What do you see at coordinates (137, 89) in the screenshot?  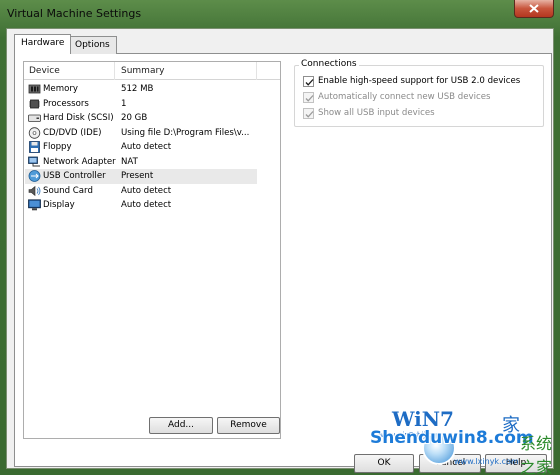 I see `device-summary: 512 MB` at bounding box center [137, 89].